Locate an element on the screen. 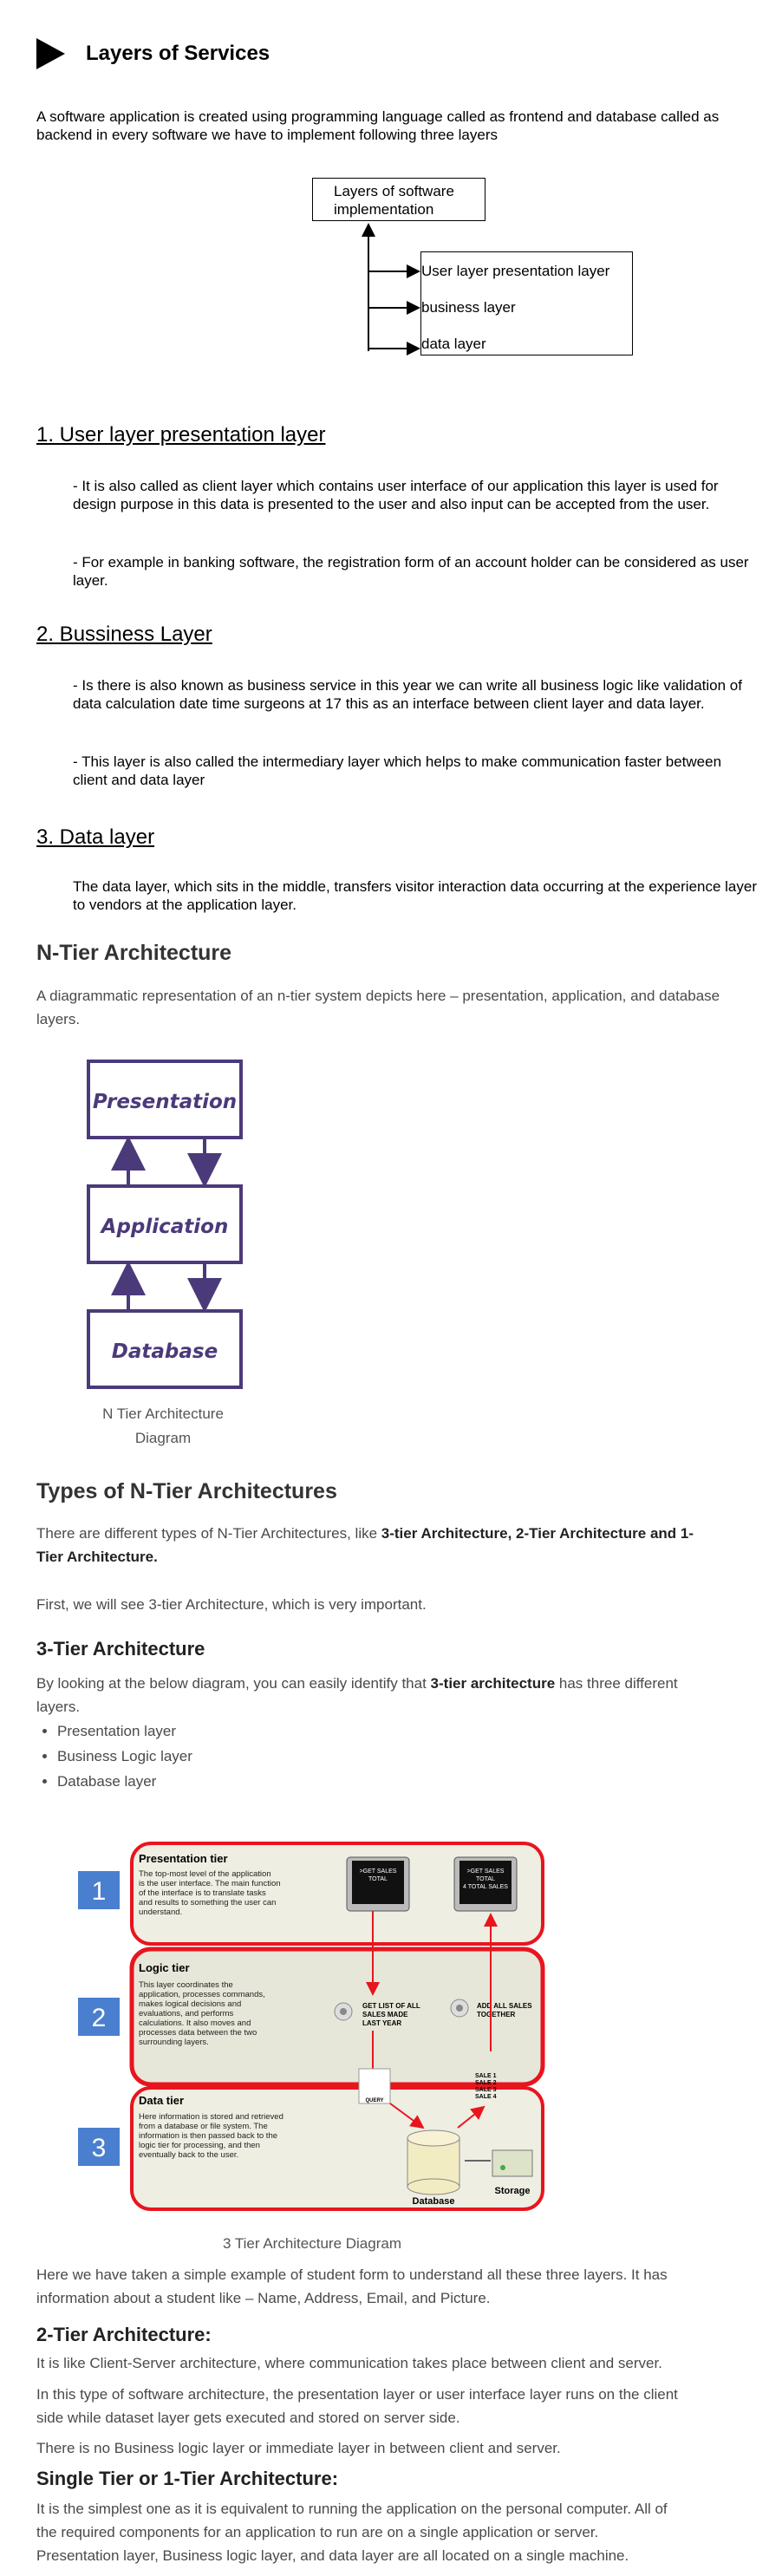 The width and height of the screenshot is (782, 2576). layer-item: business layer is located at coordinates (468, 308).